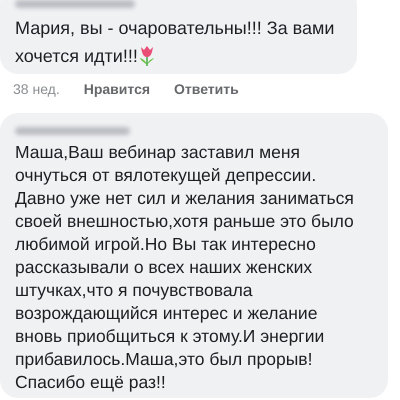 Image resolution: width=400 pixels, height=400 pixels. What do you see at coordinates (185, 221) in the screenshot?
I see `comment-text: своей внешностью,хотя раньше это было` at bounding box center [185, 221].